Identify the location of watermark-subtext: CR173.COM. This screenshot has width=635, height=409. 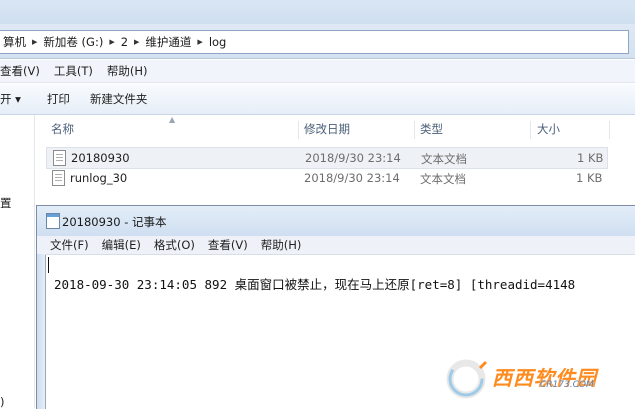
(567, 385).